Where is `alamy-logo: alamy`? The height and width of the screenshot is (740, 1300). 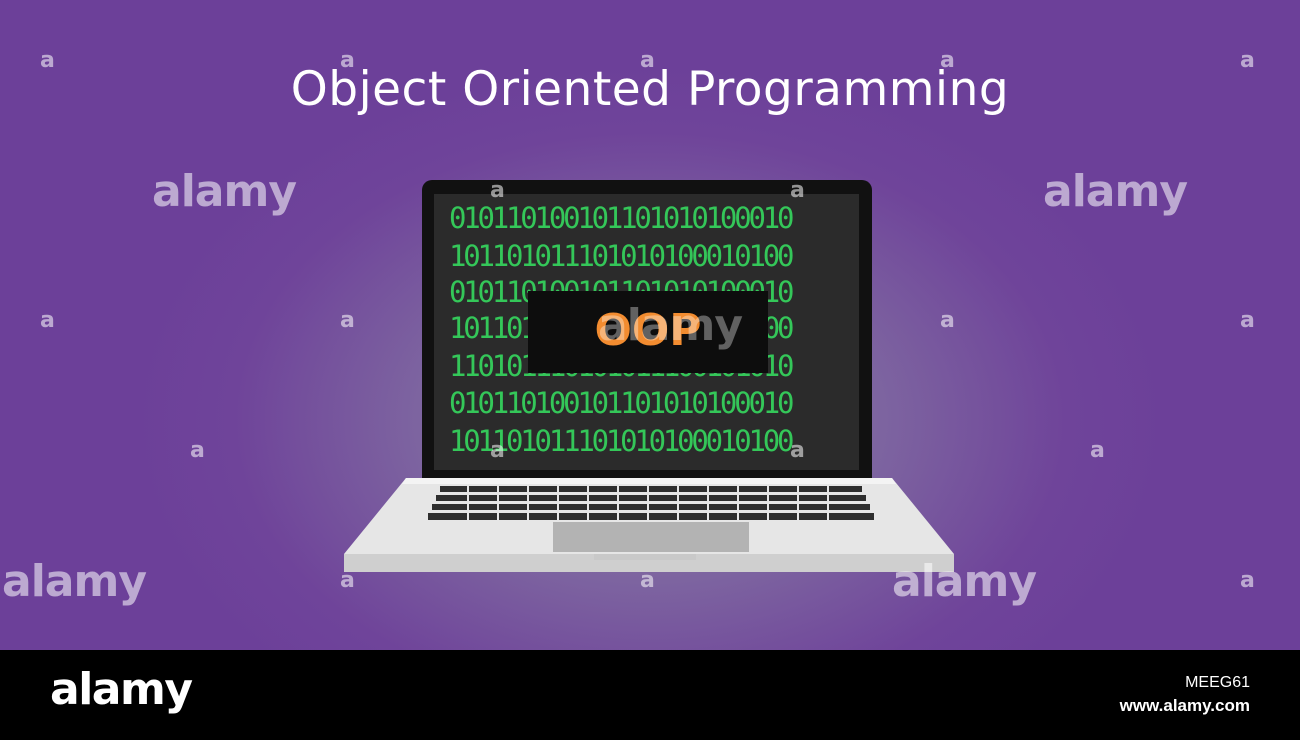 alamy-logo: alamy is located at coordinates (121, 689).